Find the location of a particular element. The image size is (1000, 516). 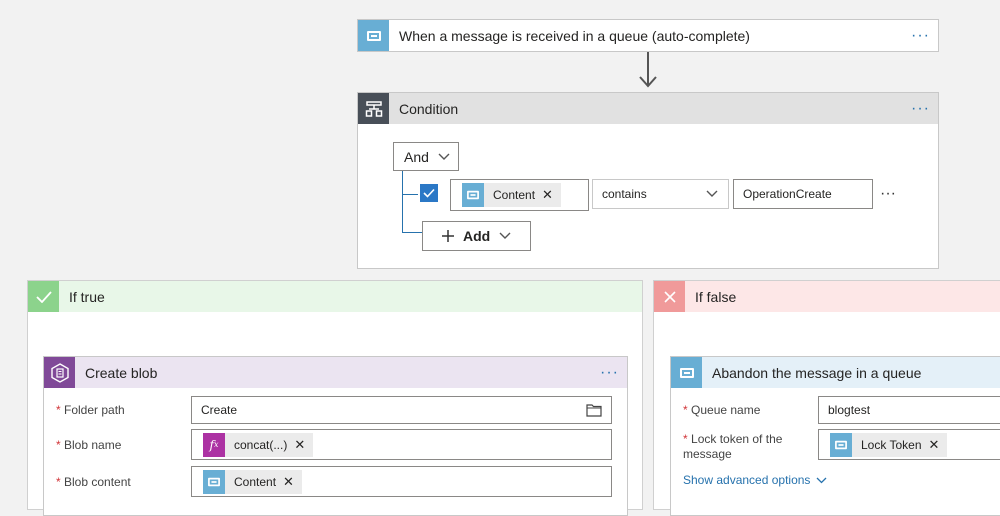

condition-operator-label: contains is located at coordinates (624, 194).